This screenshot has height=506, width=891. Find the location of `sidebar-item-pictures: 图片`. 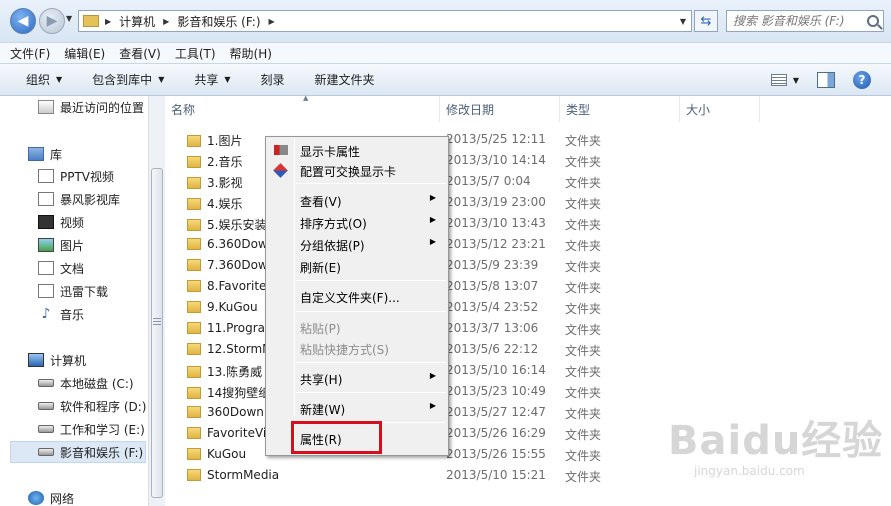

sidebar-item-pictures: 图片 is located at coordinates (61, 245).